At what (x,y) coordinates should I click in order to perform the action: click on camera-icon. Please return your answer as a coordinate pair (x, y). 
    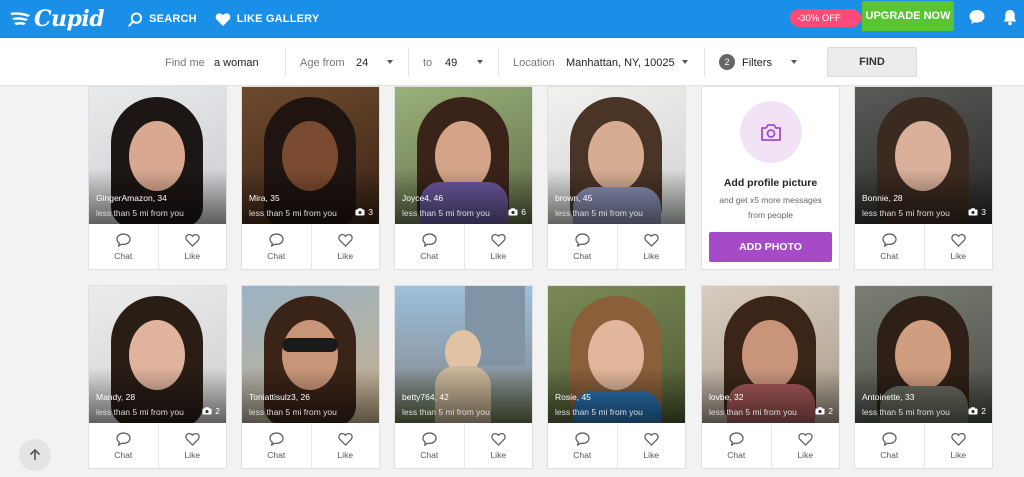
    Looking at the image, I should click on (513, 212).